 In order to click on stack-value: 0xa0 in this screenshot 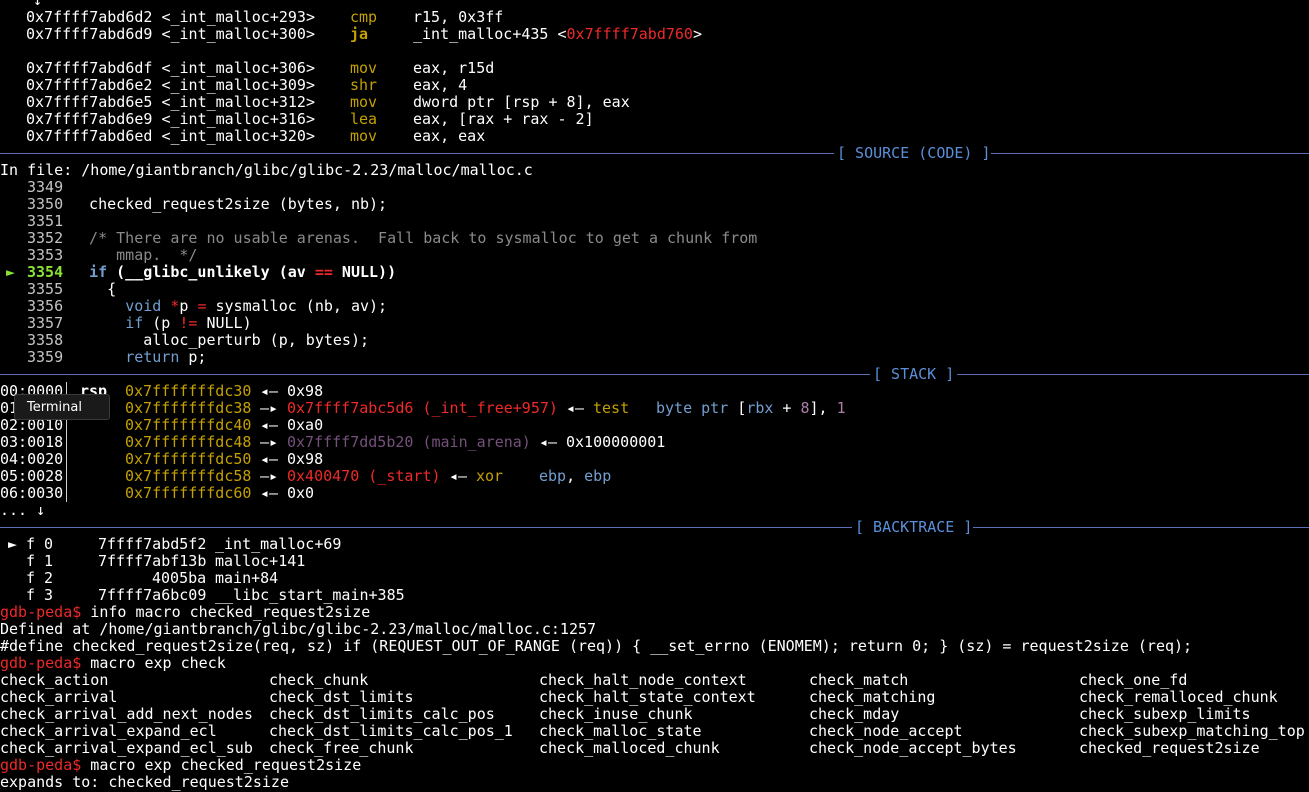, I will do `click(305, 425)`.